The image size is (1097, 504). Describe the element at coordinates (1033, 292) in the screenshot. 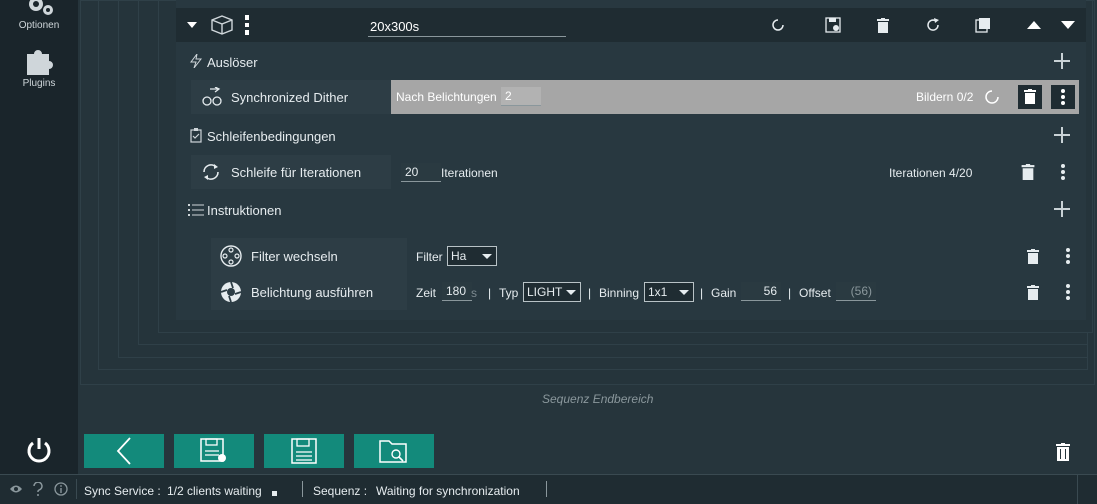

I see `delete-exposure-icon` at that location.